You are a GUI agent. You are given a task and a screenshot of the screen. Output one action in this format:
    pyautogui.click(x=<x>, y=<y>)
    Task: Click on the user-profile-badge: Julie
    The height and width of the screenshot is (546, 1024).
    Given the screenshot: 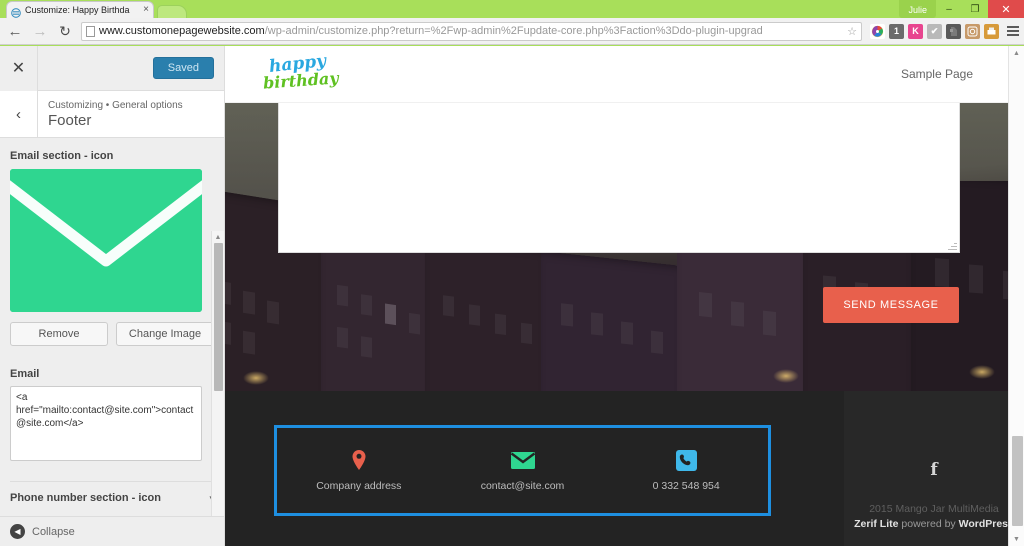 What is the action you would take?
    pyautogui.click(x=917, y=9)
    